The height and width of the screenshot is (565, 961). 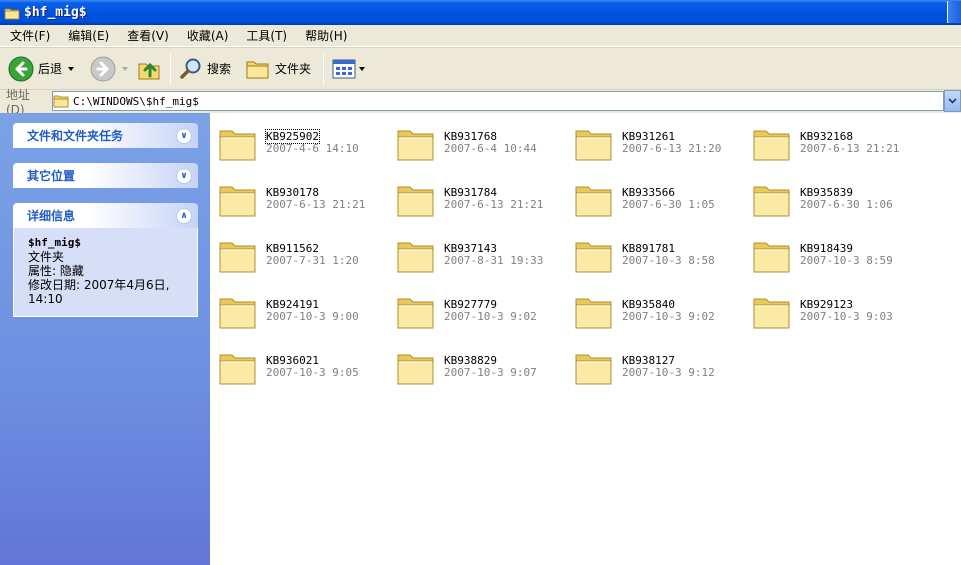 What do you see at coordinates (833, 251) in the screenshot?
I see `folder-item: KB918439 2007-10-3 8:59` at bounding box center [833, 251].